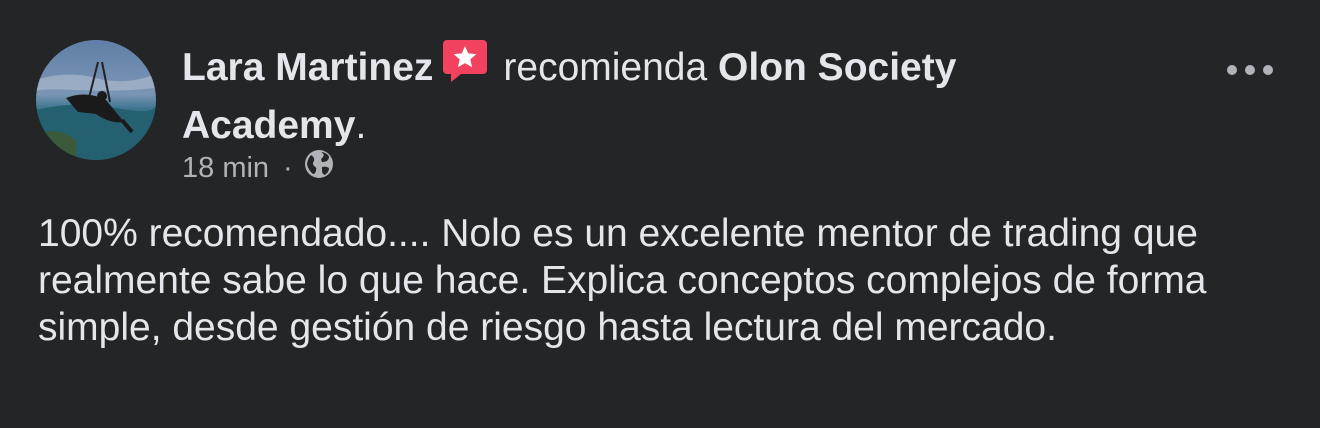 The image size is (1320, 428). Describe the element at coordinates (361, 125) in the screenshot. I see `page-name-period: .` at that location.